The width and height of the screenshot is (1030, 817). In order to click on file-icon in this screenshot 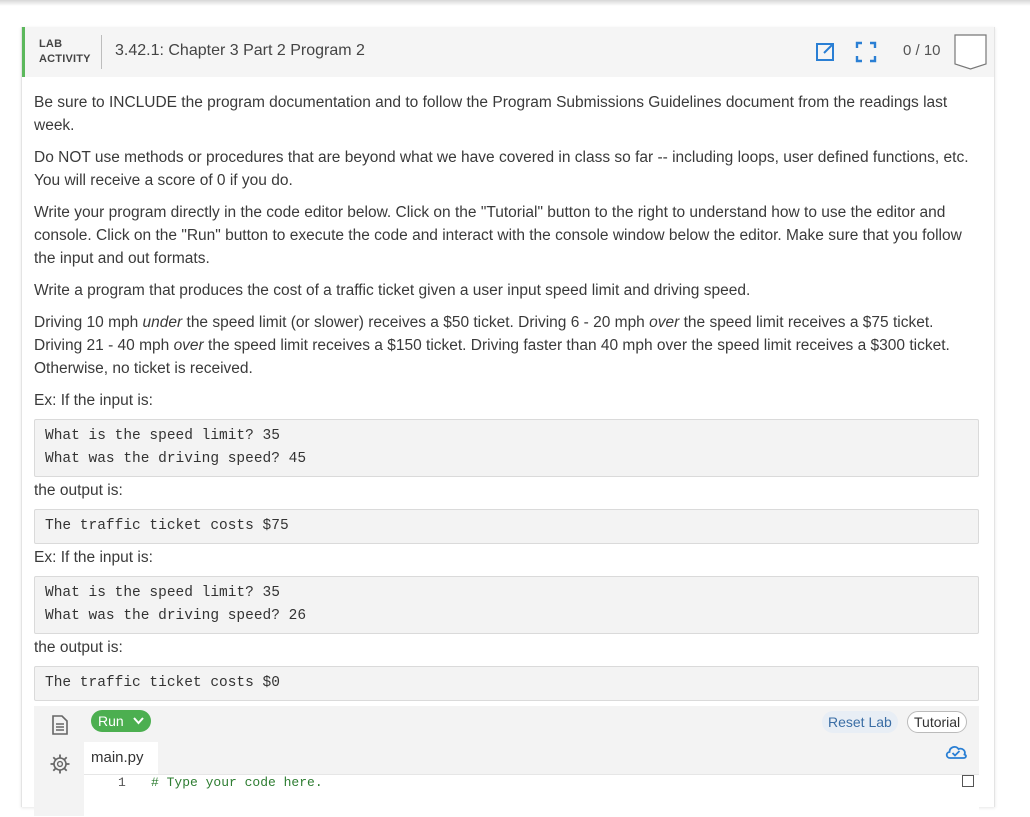, I will do `click(60, 725)`.